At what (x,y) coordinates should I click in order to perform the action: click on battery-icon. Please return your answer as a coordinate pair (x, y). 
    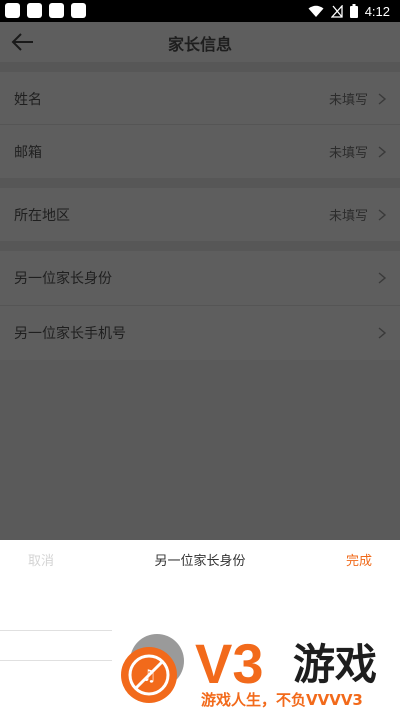
    Looking at the image, I should click on (353, 11).